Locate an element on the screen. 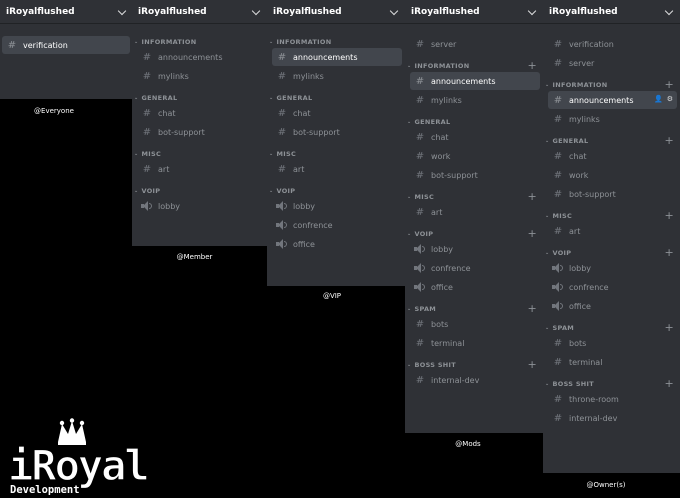 This screenshot has height=498, width=680. invite-icon: 👤 is located at coordinates (658, 99).